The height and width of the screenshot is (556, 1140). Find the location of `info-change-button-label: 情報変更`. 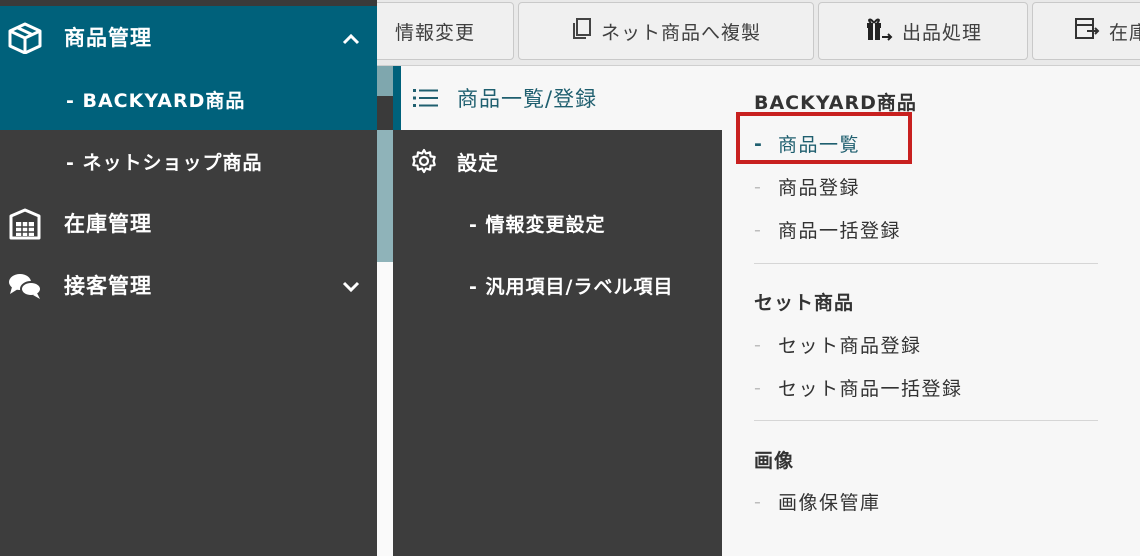

info-change-button-label: 情報変更 is located at coordinates (434, 32).